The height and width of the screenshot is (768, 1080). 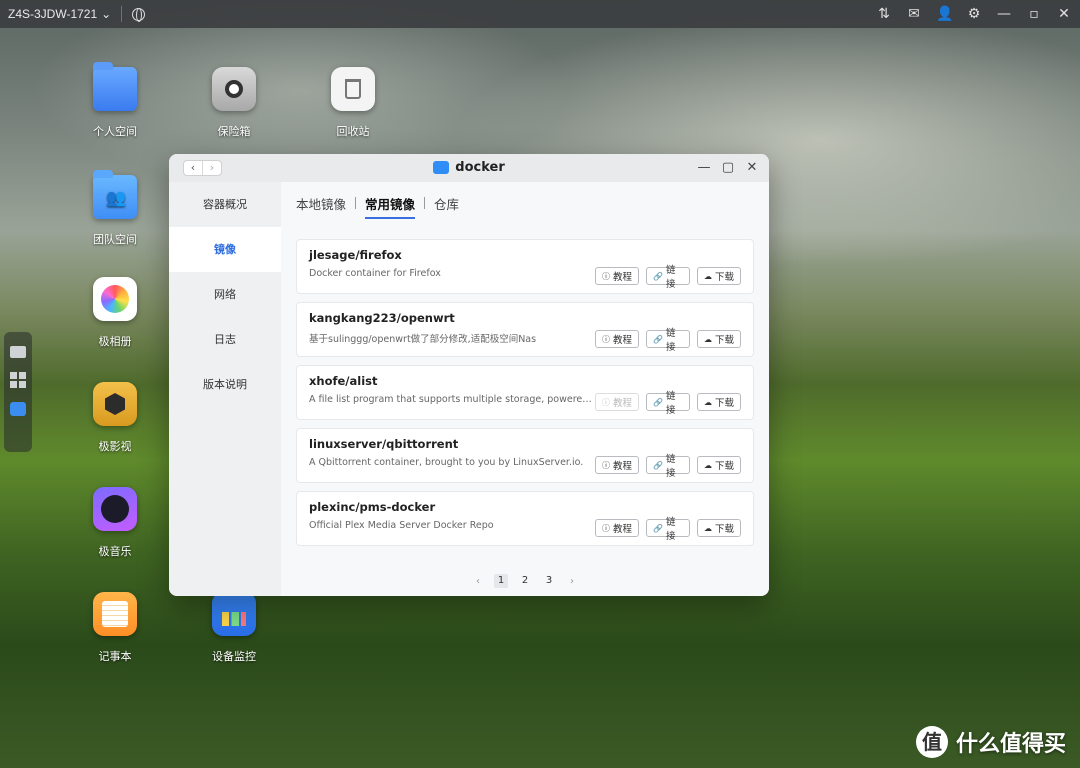 I want to click on tab-common-images: 常用镜像, so click(x=390, y=206).